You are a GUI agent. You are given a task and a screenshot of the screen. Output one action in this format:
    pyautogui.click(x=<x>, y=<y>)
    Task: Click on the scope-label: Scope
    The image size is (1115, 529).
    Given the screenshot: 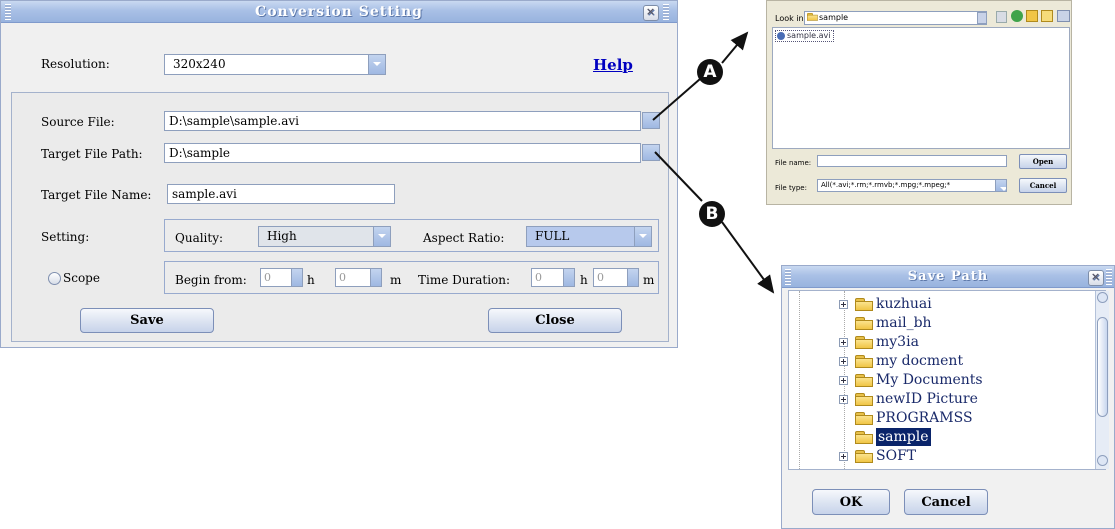 What is the action you would take?
    pyautogui.click(x=81, y=278)
    